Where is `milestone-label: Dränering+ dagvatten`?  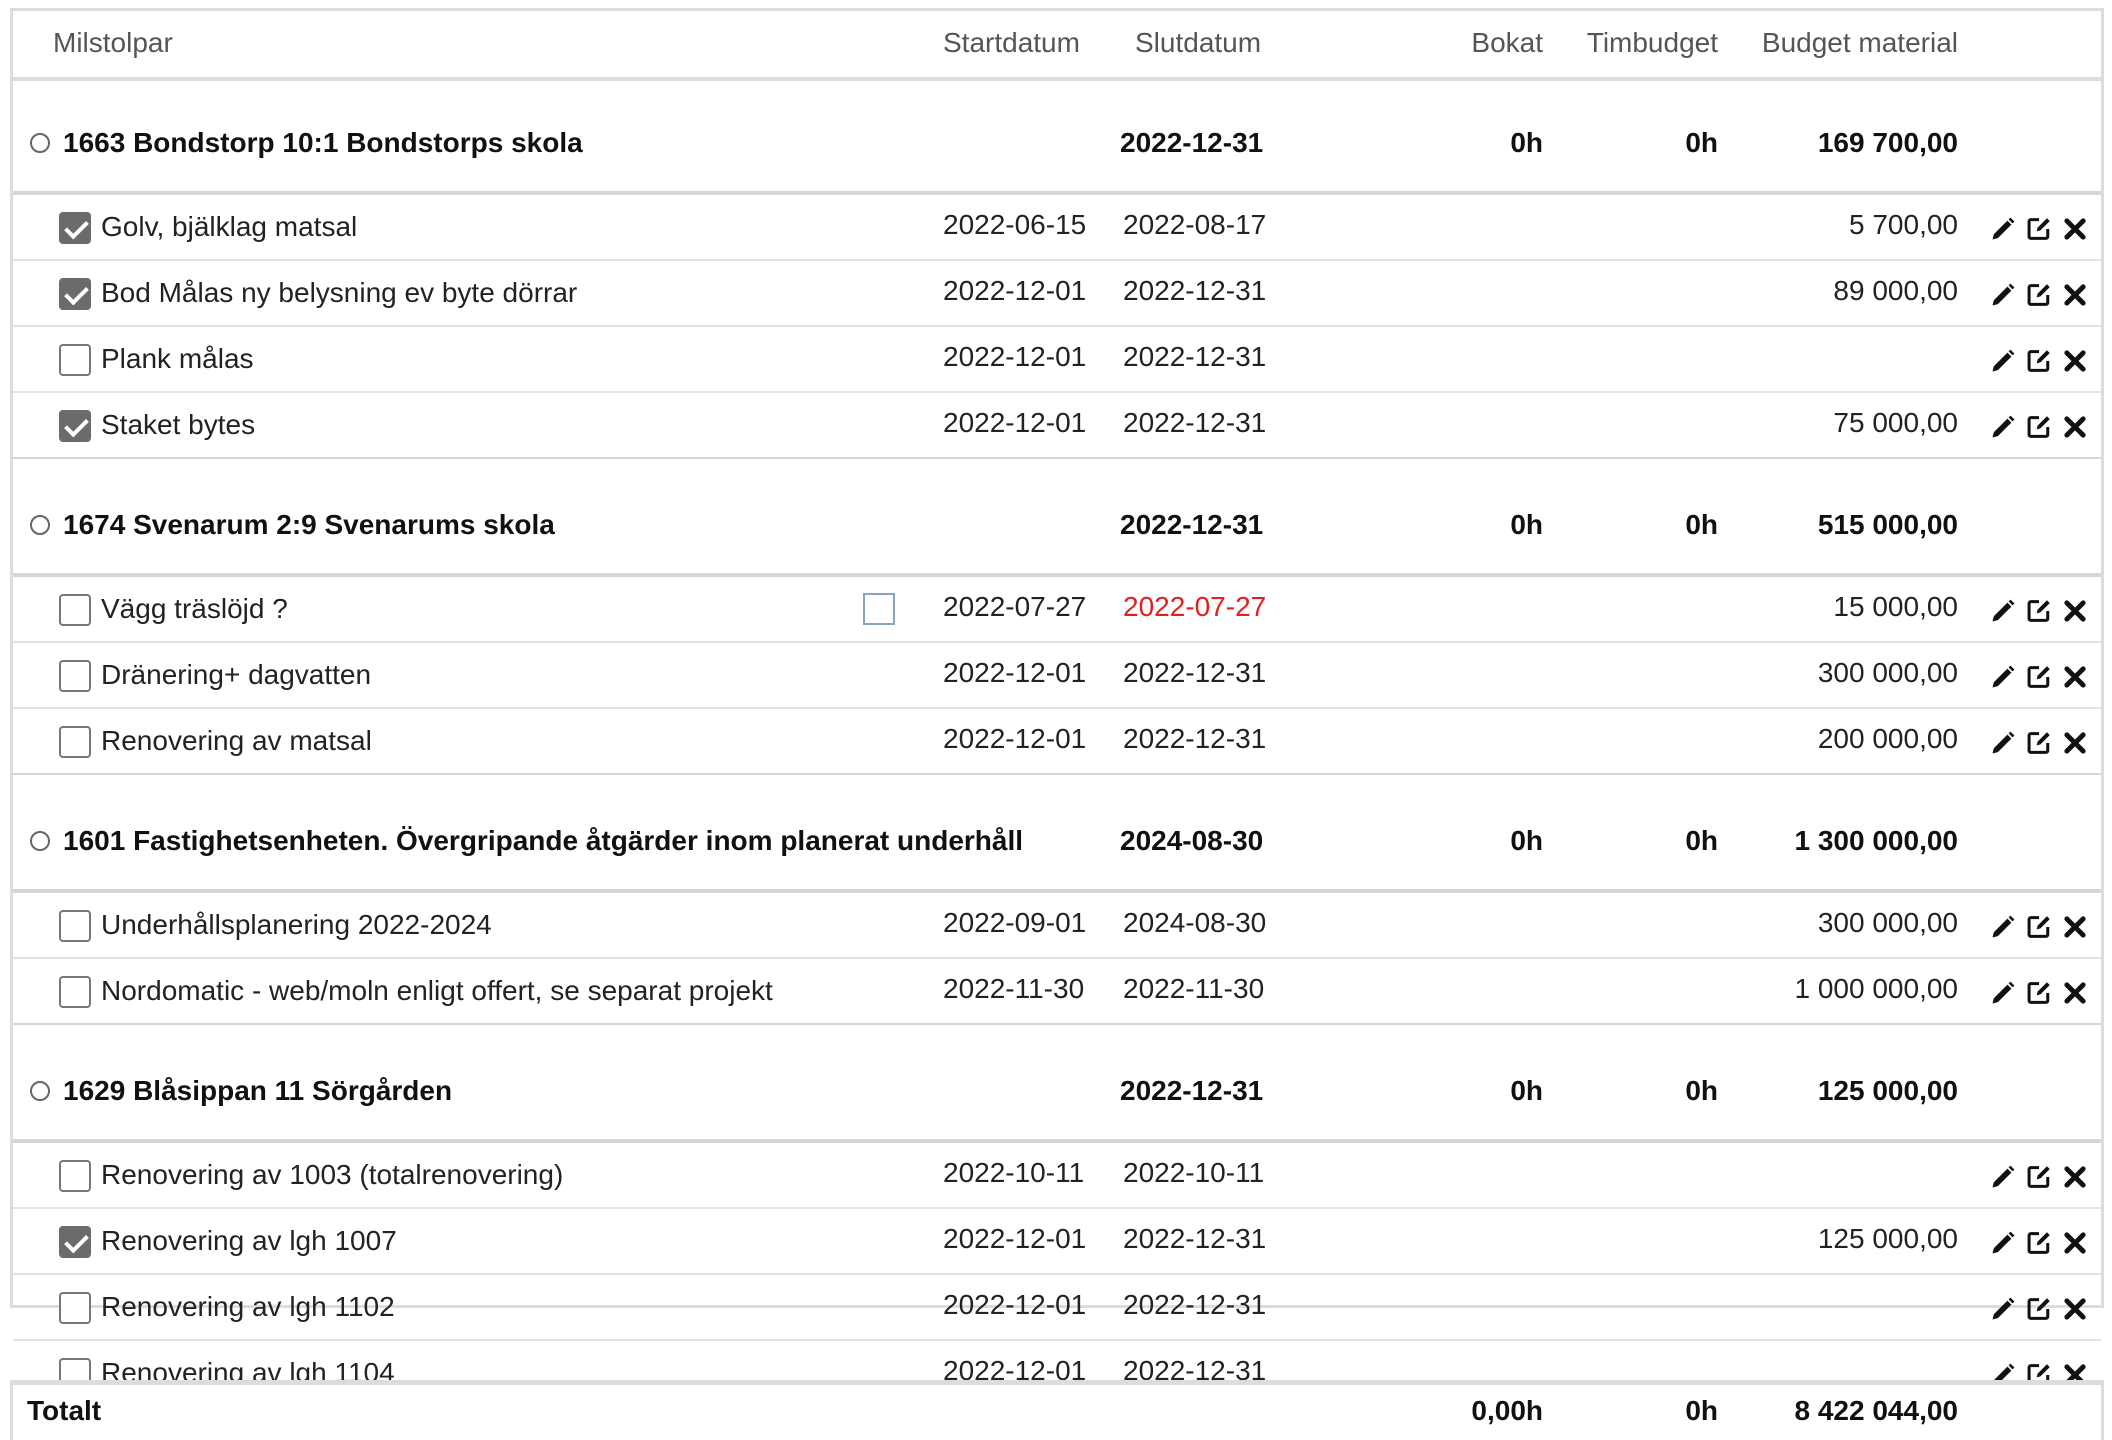
milestone-label: Dränering+ dagvatten is located at coordinates (236, 675).